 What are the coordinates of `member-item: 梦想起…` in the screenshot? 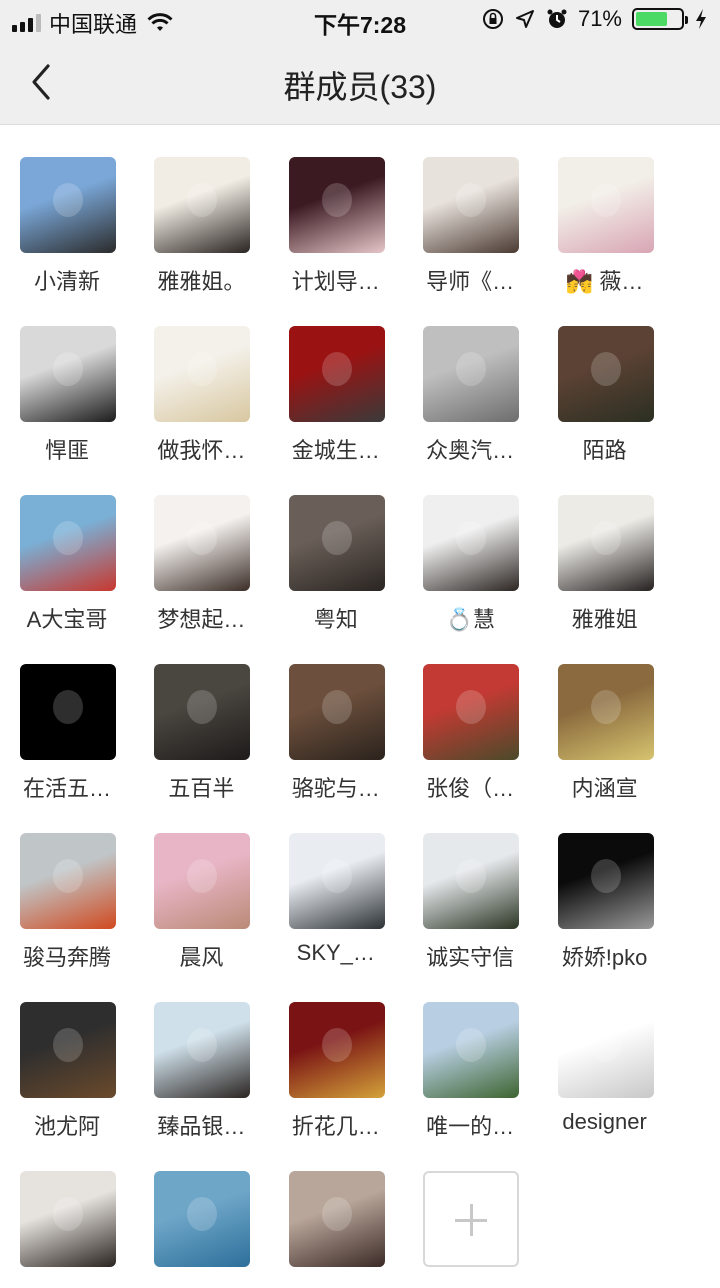 It's located at (201, 547).